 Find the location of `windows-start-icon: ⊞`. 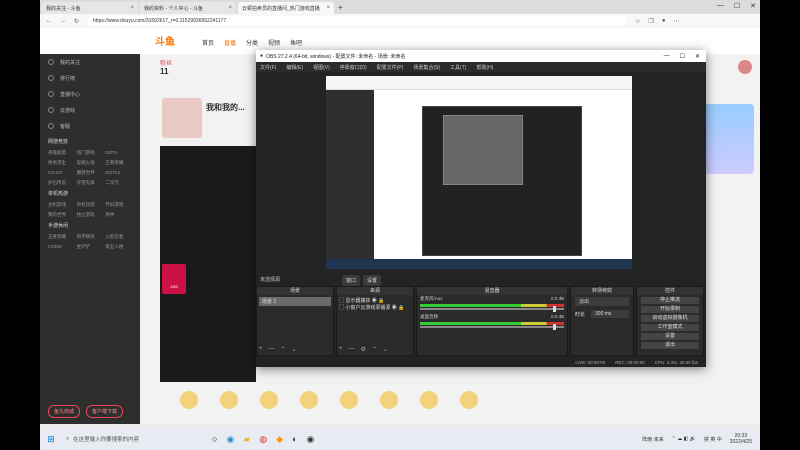

windows-start-icon: ⊞ is located at coordinates (51, 439).